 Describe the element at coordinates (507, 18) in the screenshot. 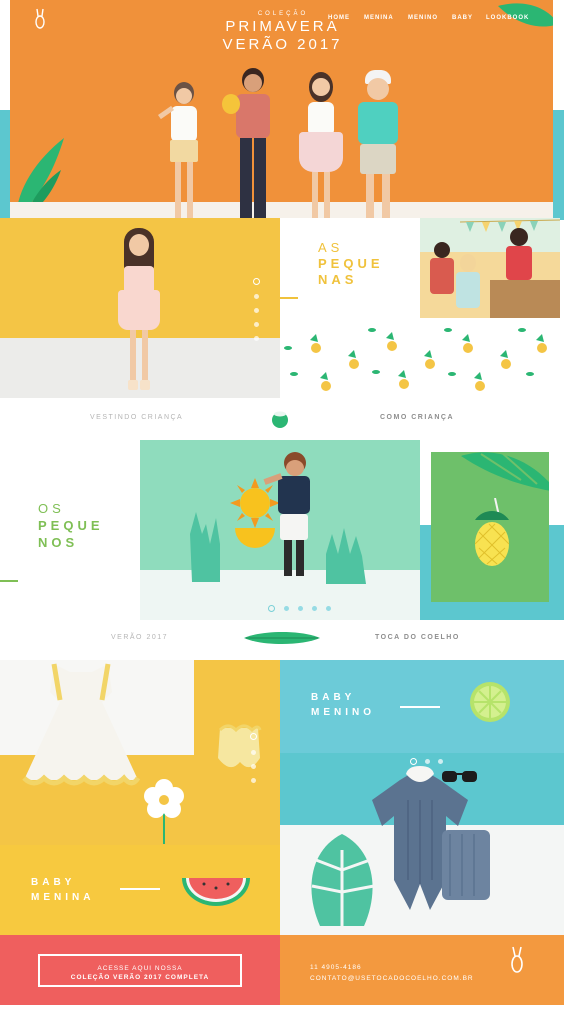

I see `nav-lookbook: LOOKBOOK` at that location.